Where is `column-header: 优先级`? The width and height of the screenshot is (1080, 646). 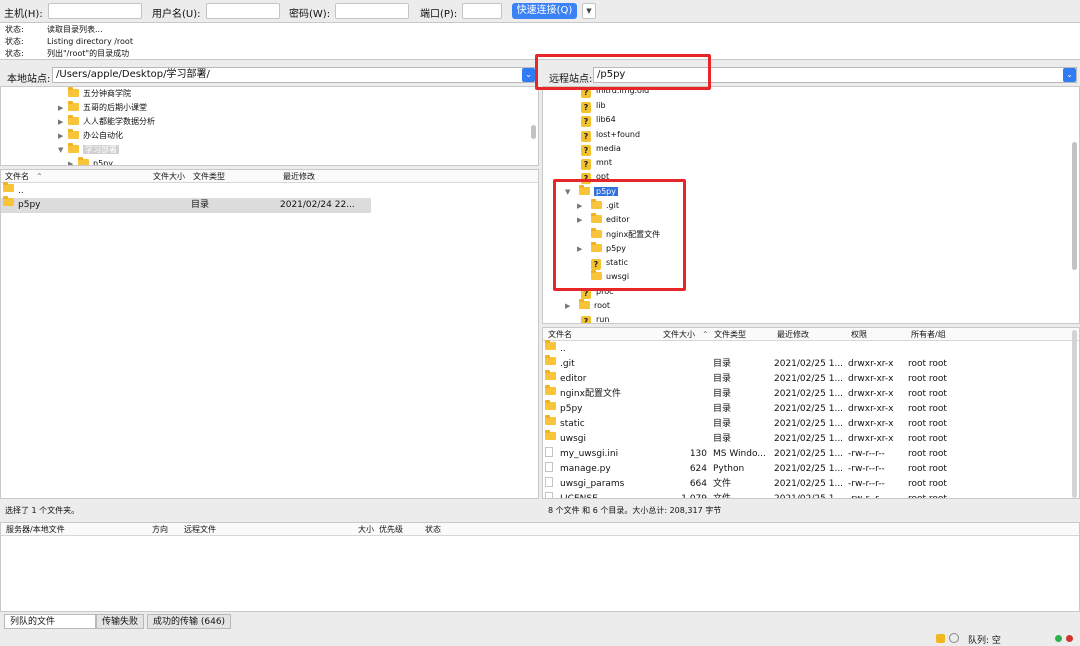 column-header: 优先级 is located at coordinates (391, 529).